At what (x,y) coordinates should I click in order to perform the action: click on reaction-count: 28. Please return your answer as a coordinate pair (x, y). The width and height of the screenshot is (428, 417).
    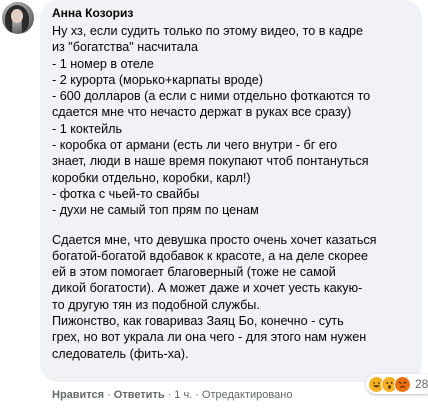
    Looking at the image, I should click on (421, 384).